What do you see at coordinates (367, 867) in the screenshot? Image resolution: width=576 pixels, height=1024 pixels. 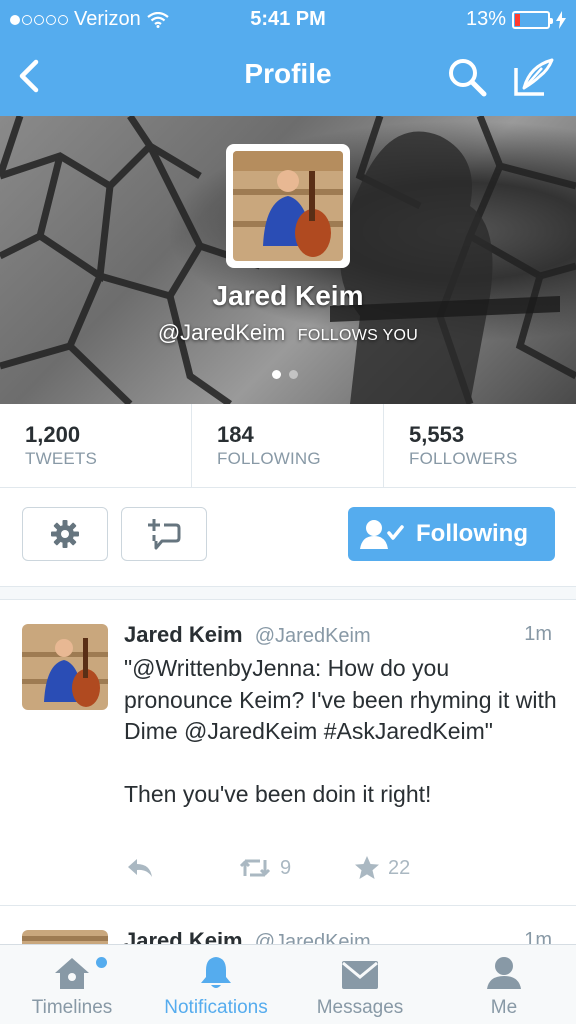 I see `star-icon` at bounding box center [367, 867].